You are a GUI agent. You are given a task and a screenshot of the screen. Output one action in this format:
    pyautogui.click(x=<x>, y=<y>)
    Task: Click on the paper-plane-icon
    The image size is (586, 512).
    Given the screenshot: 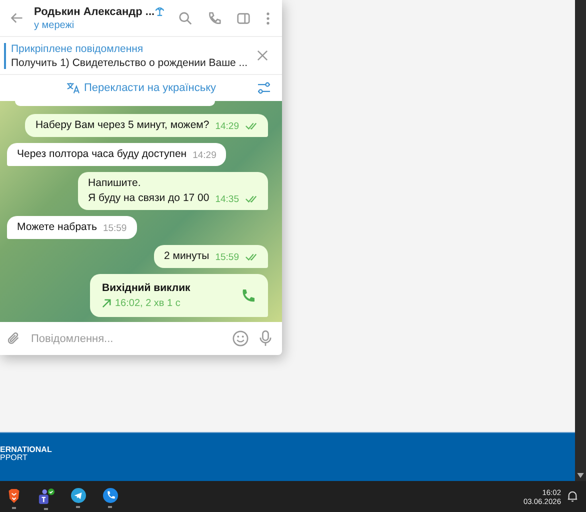 What is the action you would take?
    pyautogui.click(x=78, y=495)
    